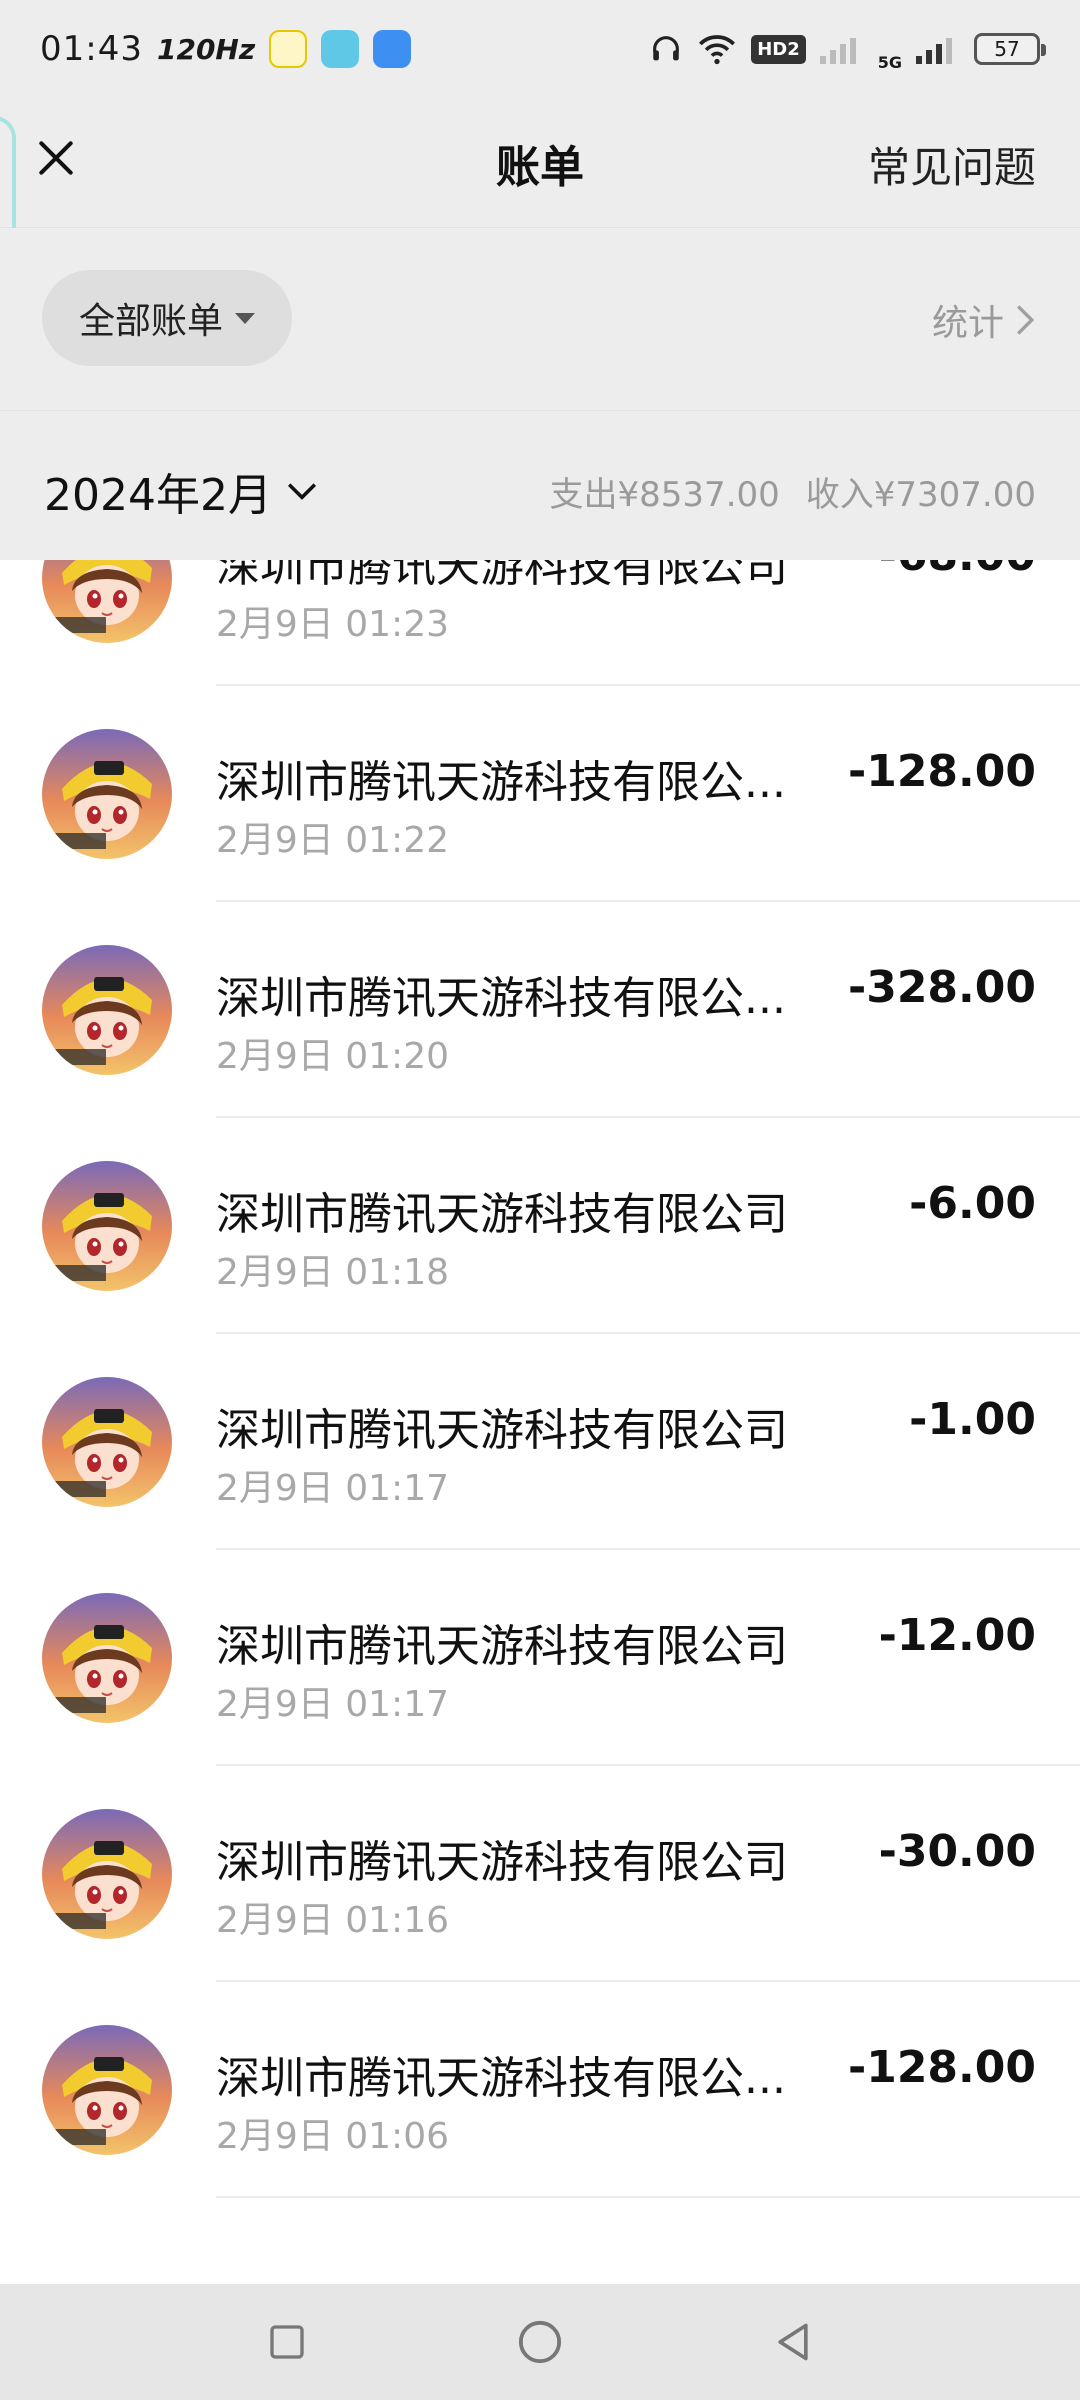 The width and height of the screenshot is (1080, 2400). Describe the element at coordinates (952, 164) in the screenshot. I see `faq-link: 常见问题` at that location.